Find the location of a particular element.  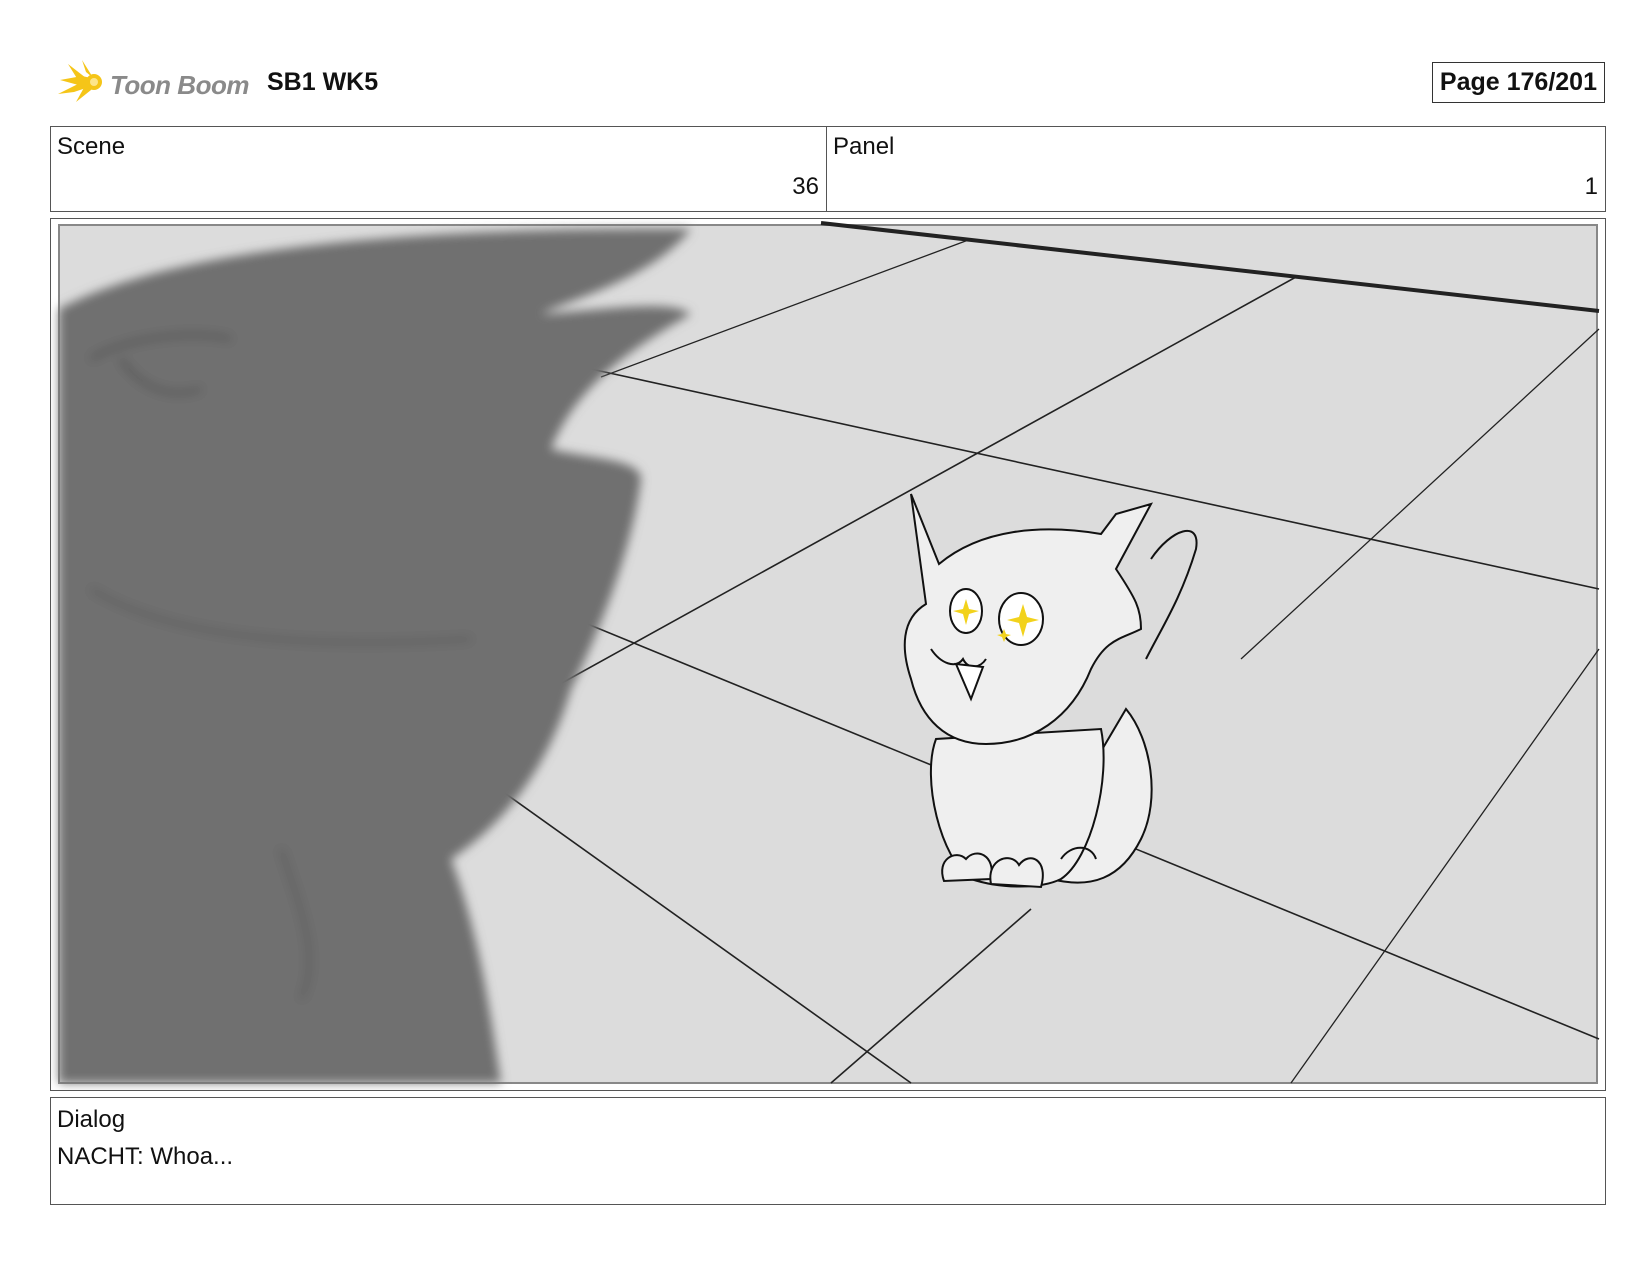

panel-value: 1 is located at coordinates (1591, 186).